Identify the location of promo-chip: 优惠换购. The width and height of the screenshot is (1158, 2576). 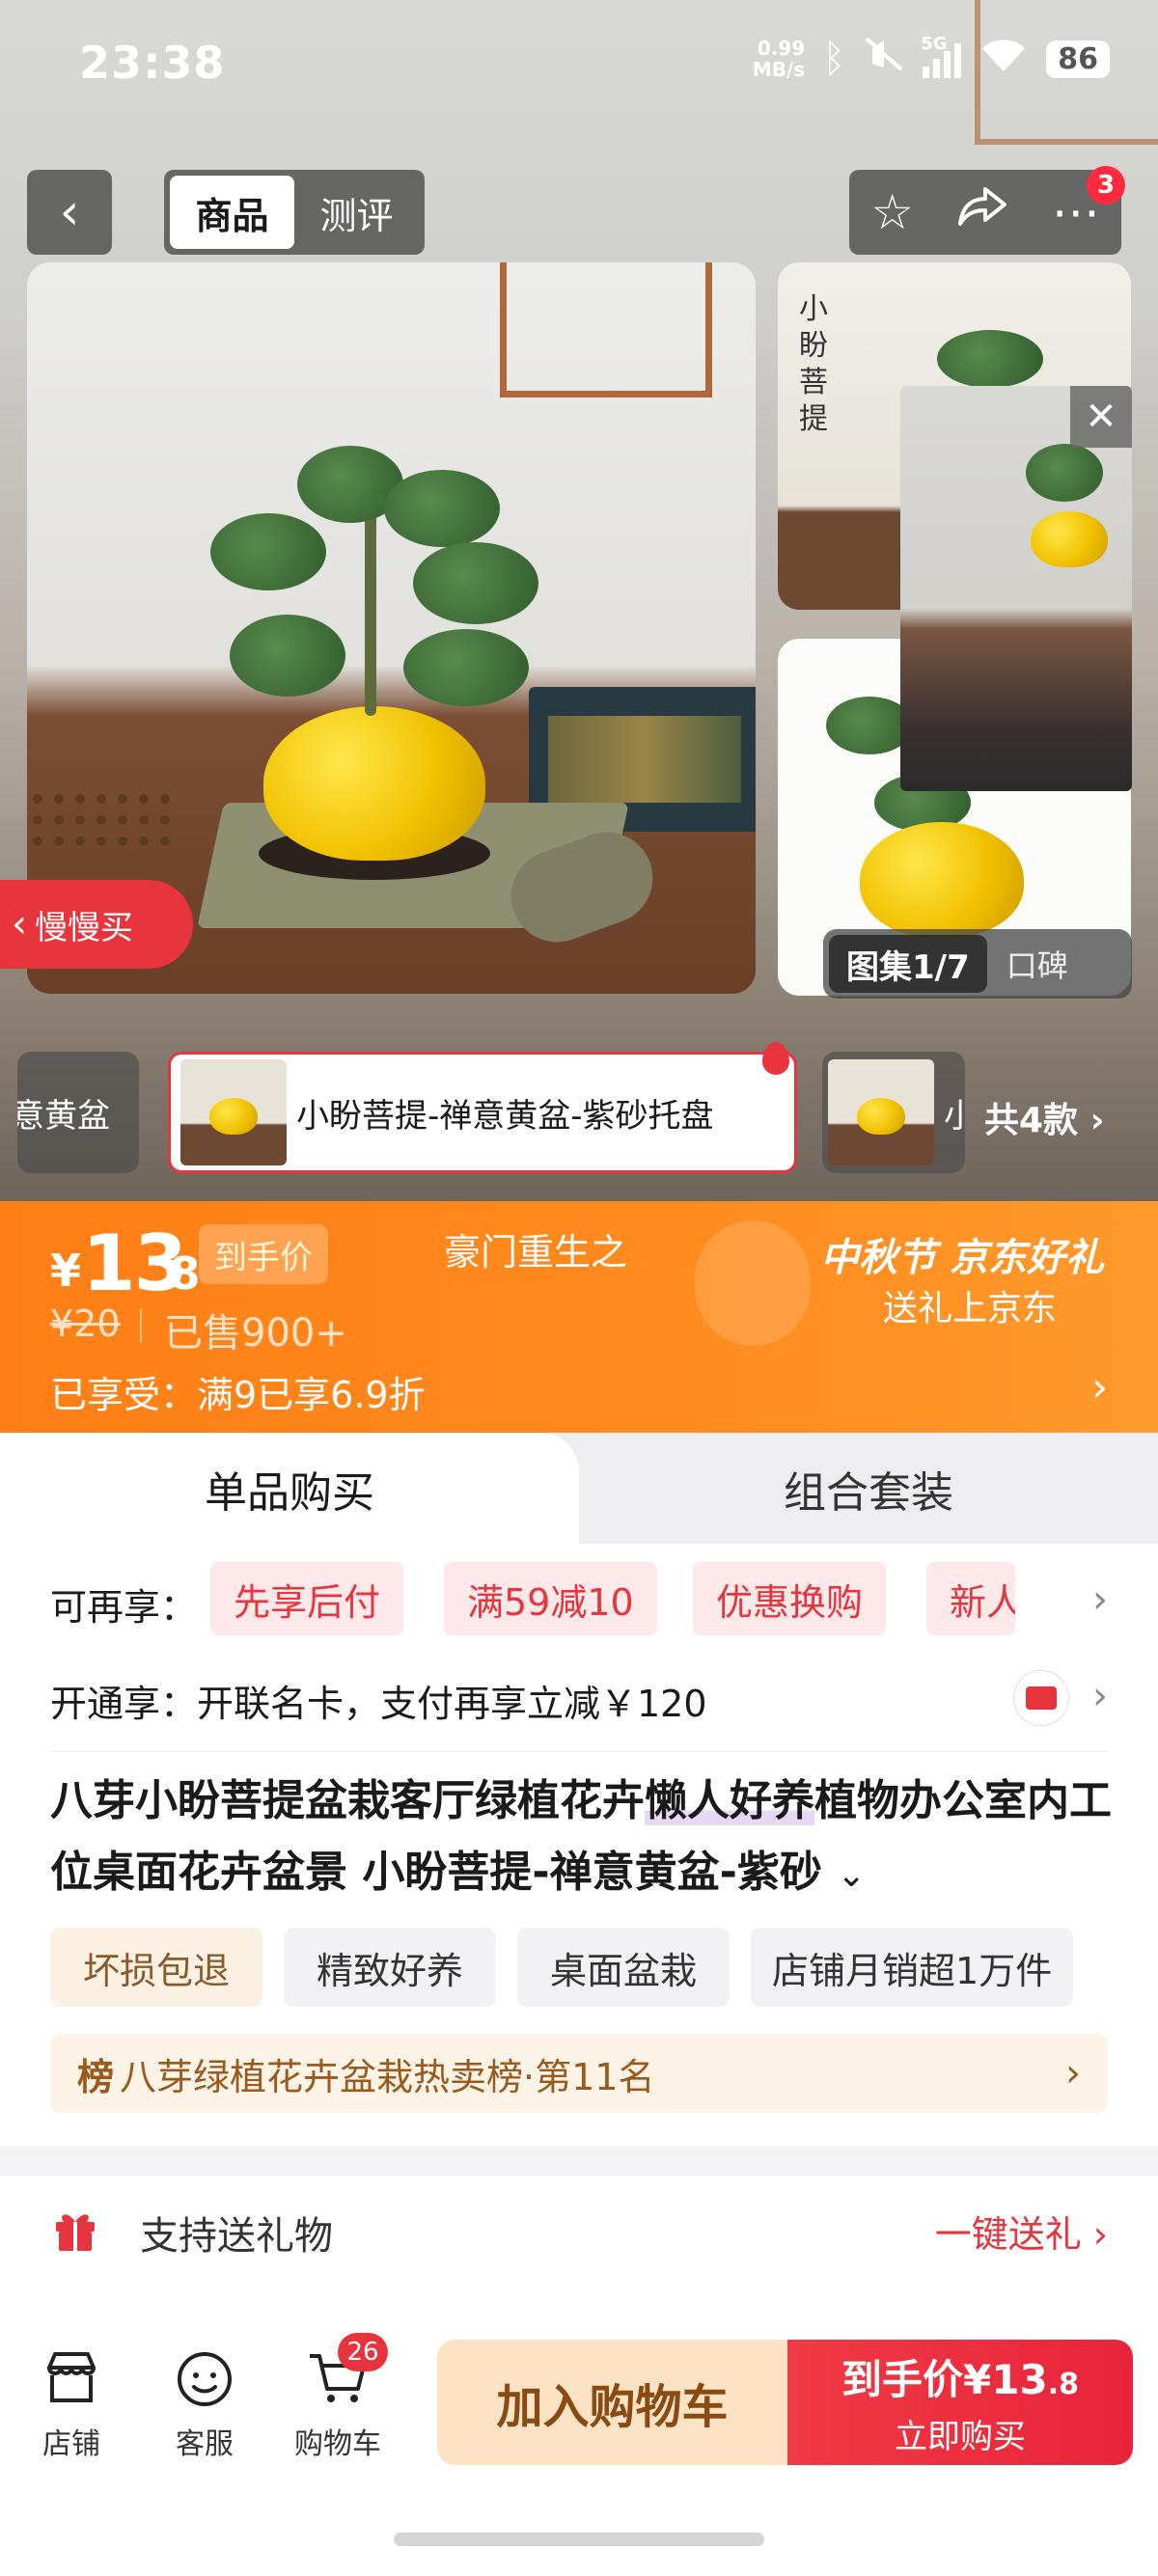
(790, 1599).